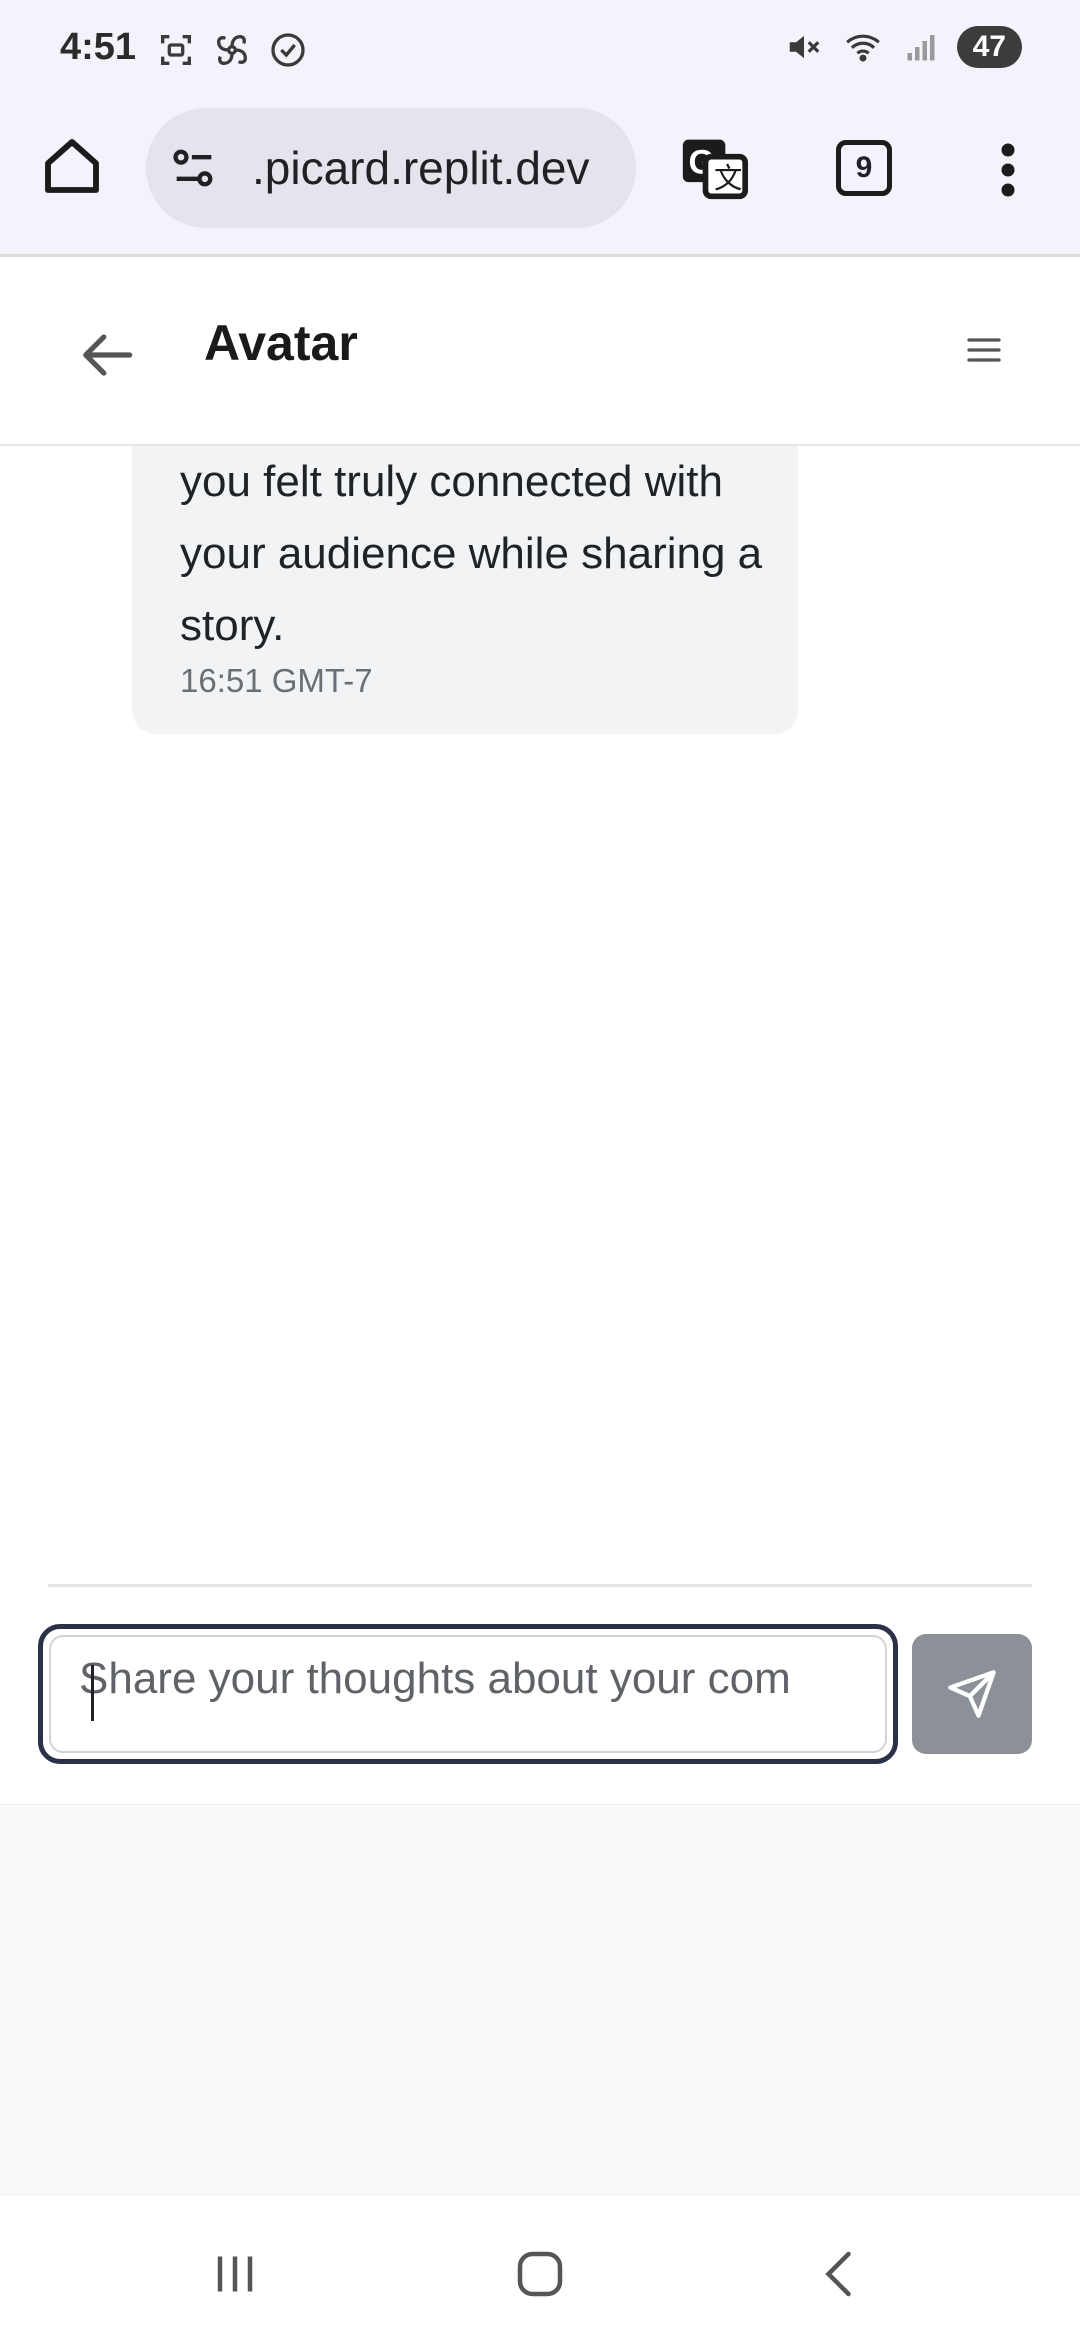 The image size is (1080, 2340). Describe the element at coordinates (903, 47) in the screenshot. I see `status-system-icons: 47` at that location.